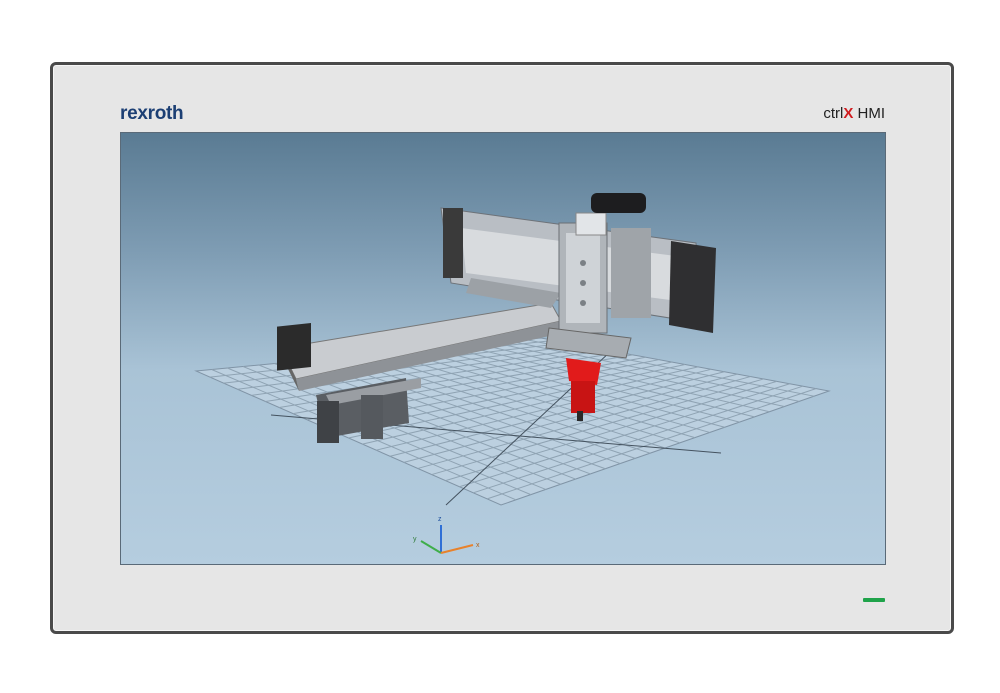 This screenshot has width=1000, height=693. I want to click on z-axis-label: z, so click(440, 519).